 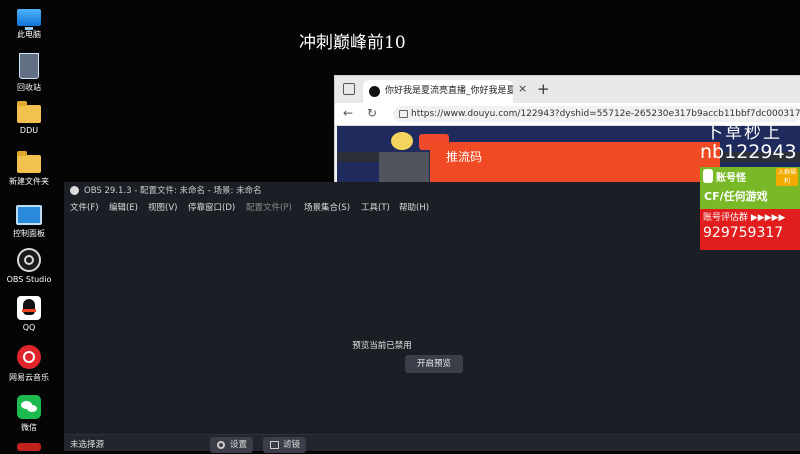 What do you see at coordinates (327, 208) in the screenshot?
I see `menu-scene-collection: 场景集合(S)` at bounding box center [327, 208].